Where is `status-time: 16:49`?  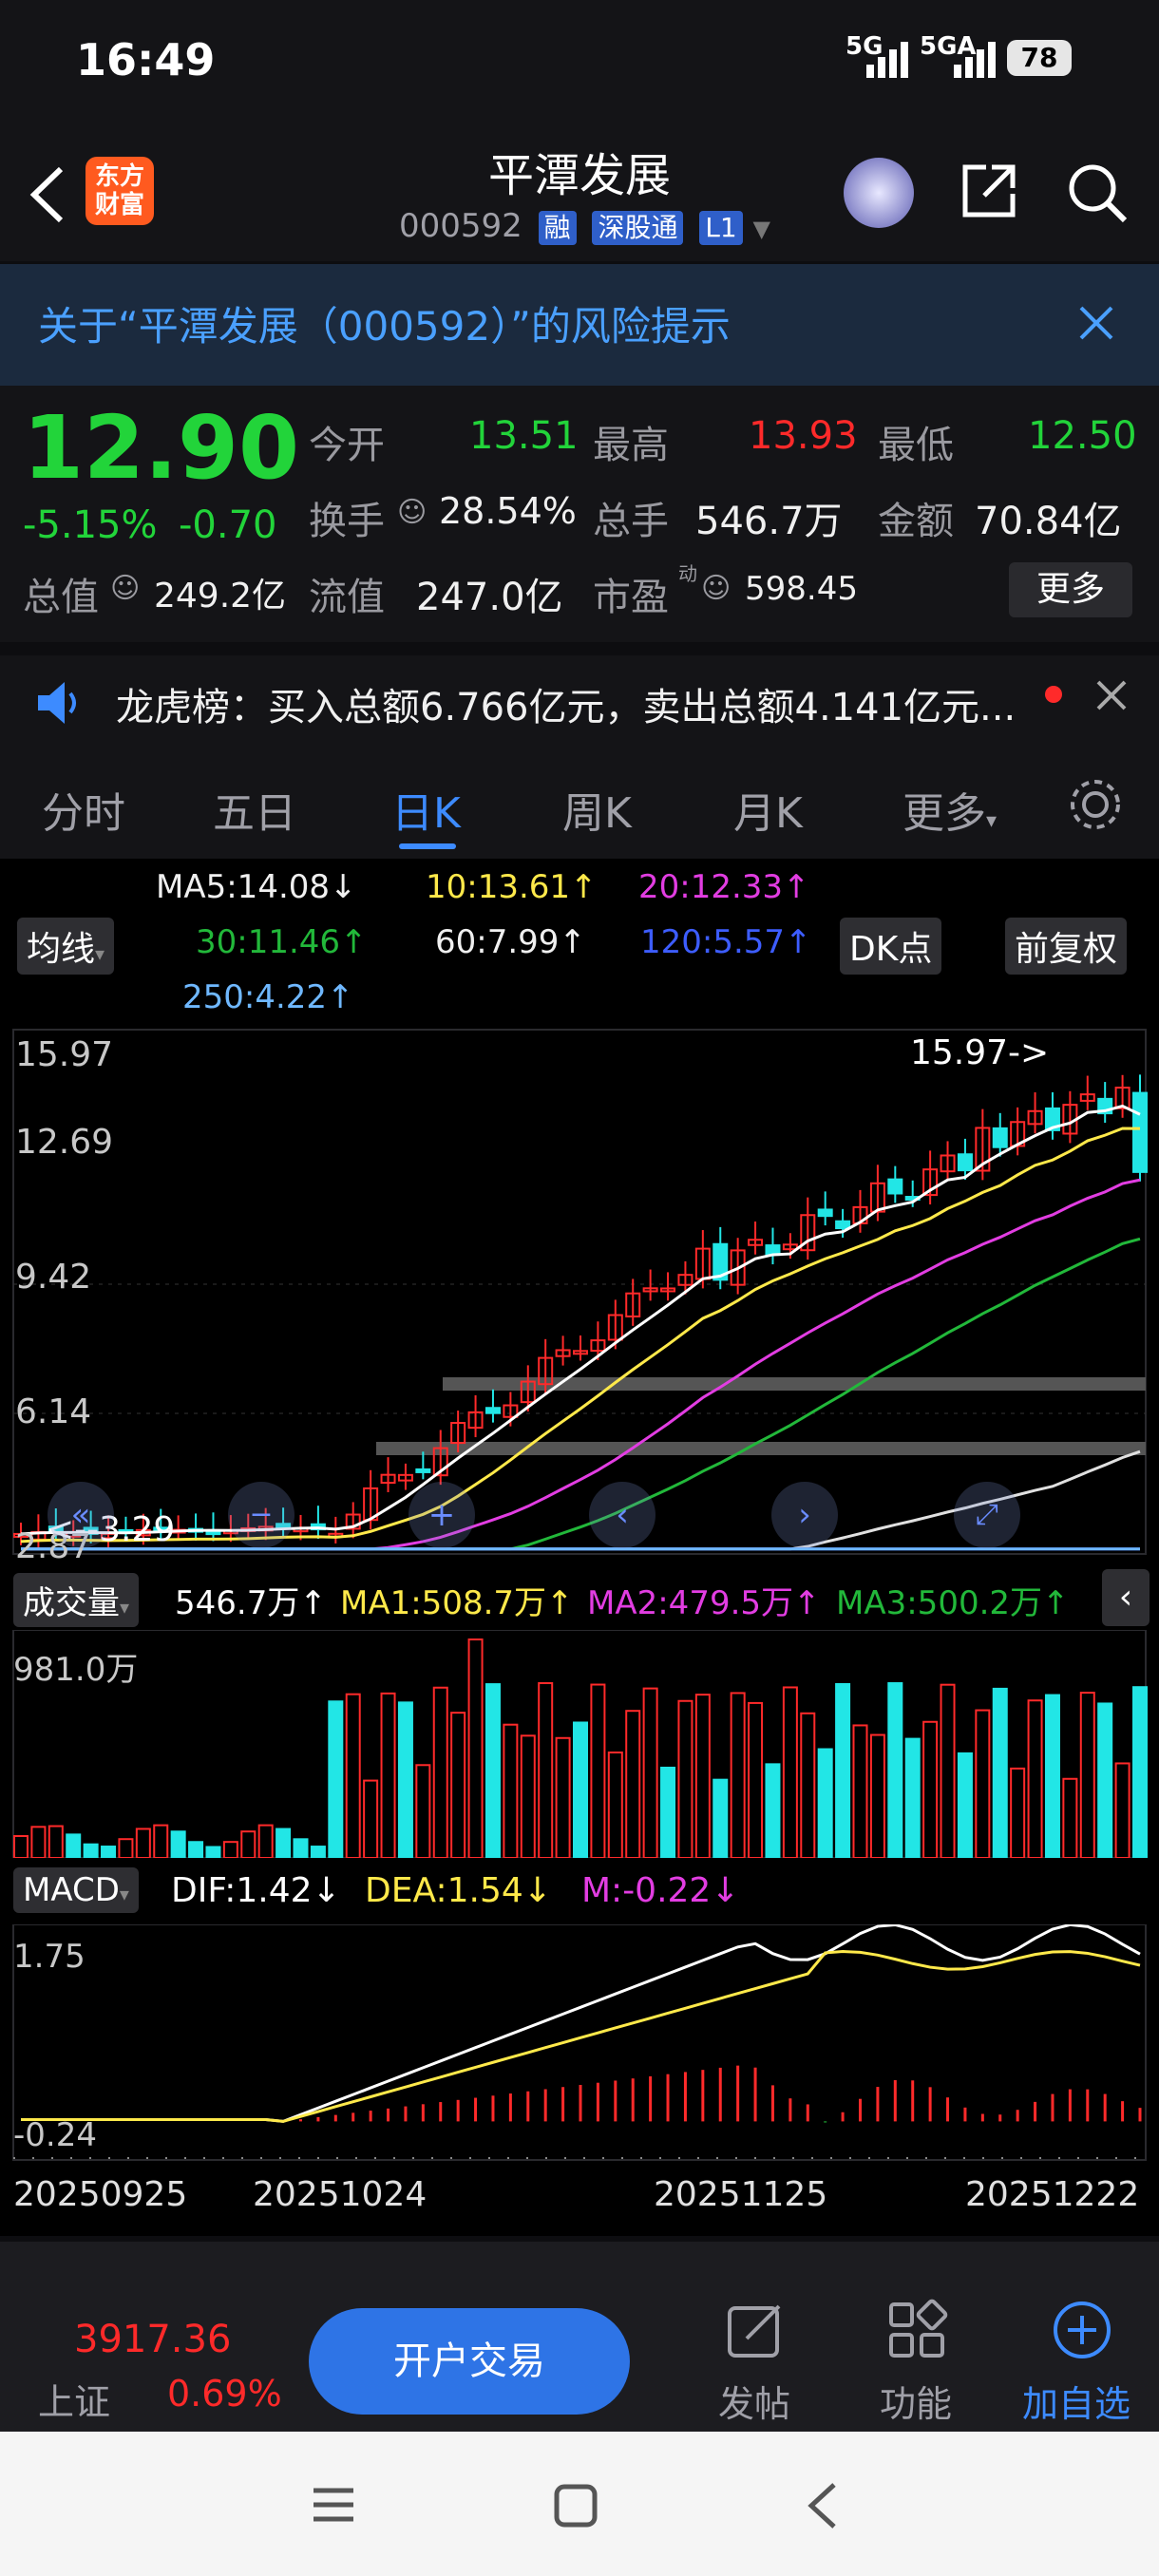
status-time: 16:49 is located at coordinates (146, 59).